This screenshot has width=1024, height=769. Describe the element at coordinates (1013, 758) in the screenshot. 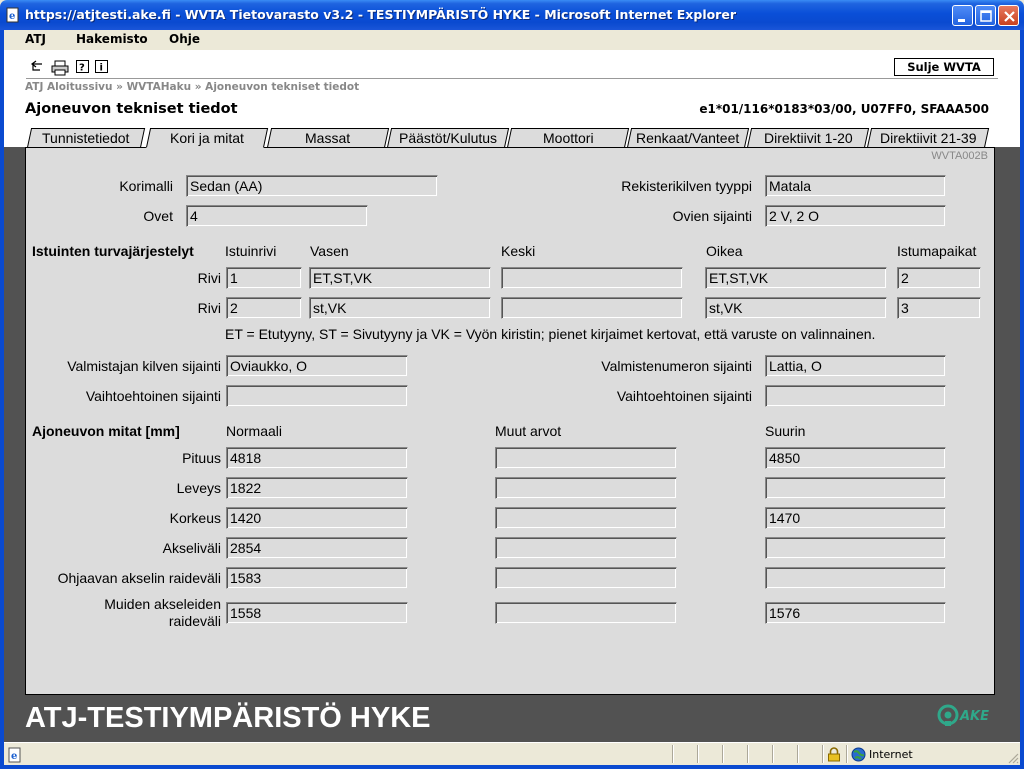

I see `resize-grip-icon` at that location.